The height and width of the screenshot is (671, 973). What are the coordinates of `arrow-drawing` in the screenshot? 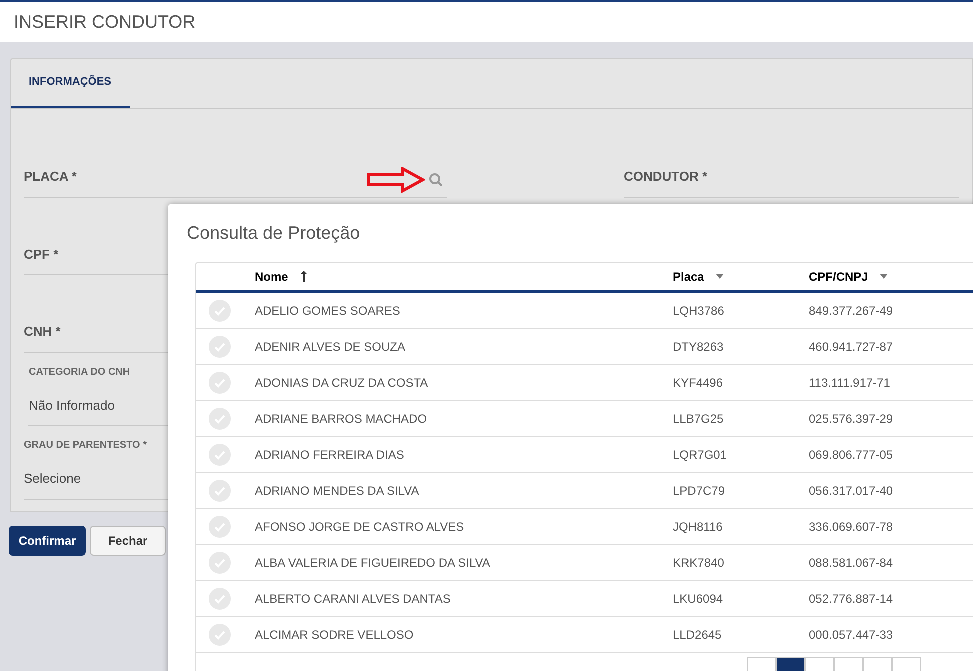 It's located at (396, 180).